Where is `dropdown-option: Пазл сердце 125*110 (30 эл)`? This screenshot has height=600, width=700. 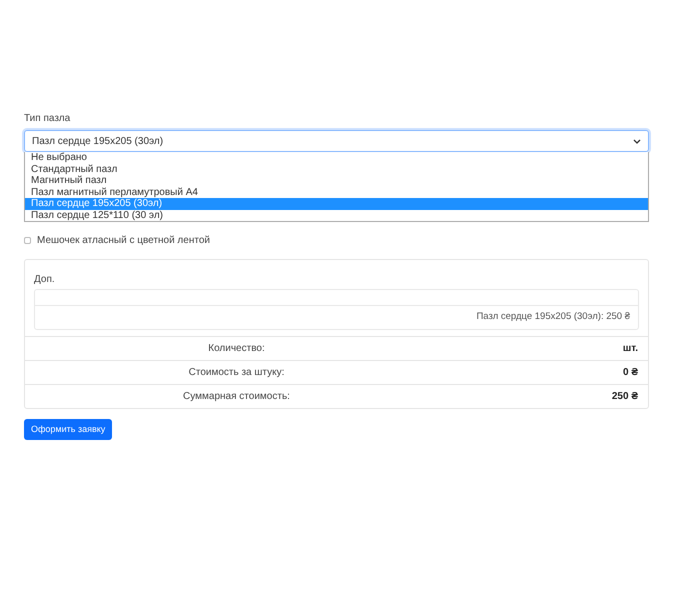 dropdown-option: Пазл сердце 125*110 (30 эл) is located at coordinates (336, 215).